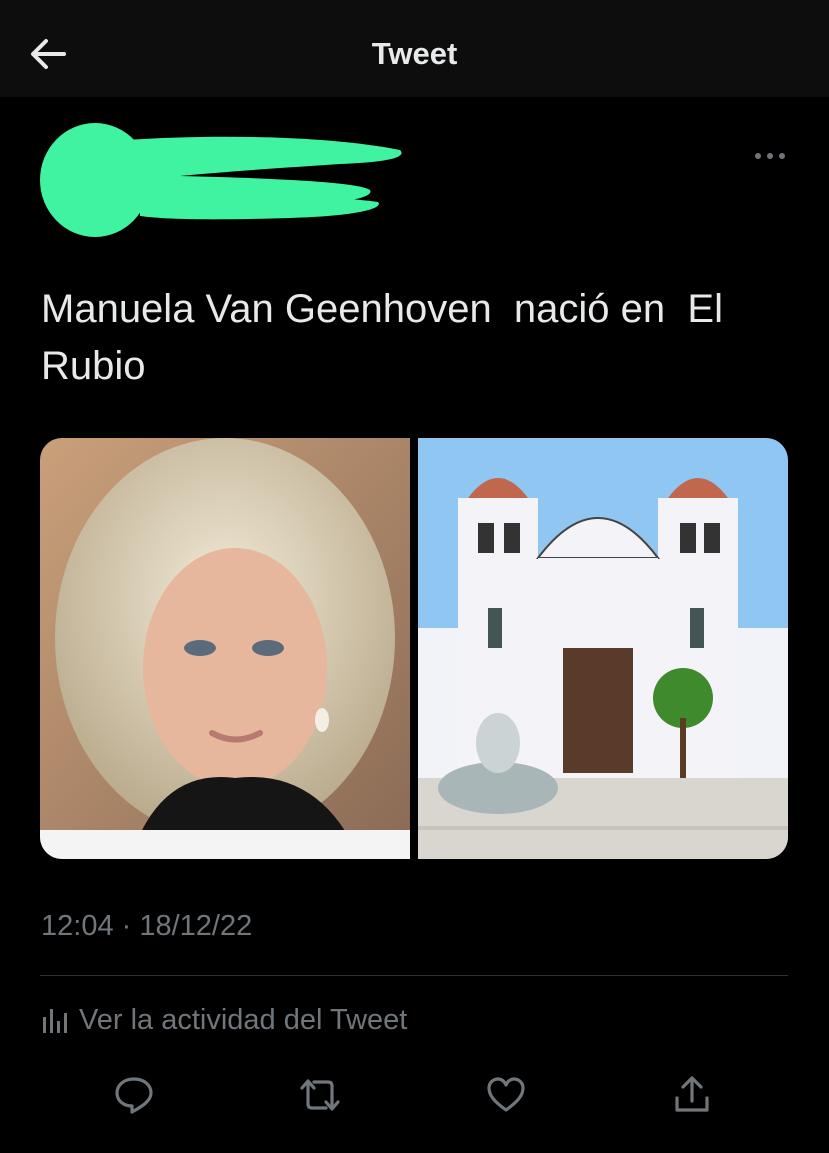 The height and width of the screenshot is (1153, 829). I want to click on activity-label: Ver la actividad del Tweet, so click(243, 1019).